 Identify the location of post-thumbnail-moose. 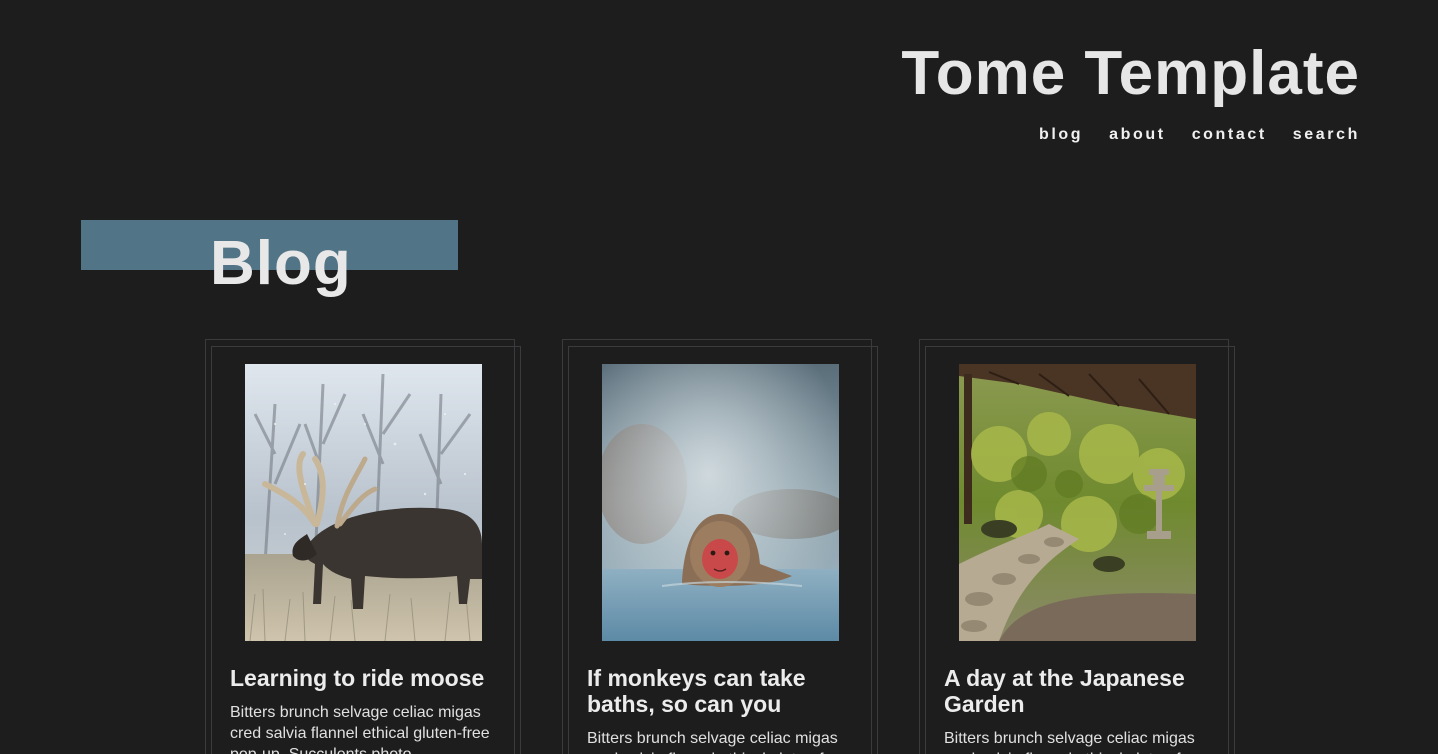
(363, 502).